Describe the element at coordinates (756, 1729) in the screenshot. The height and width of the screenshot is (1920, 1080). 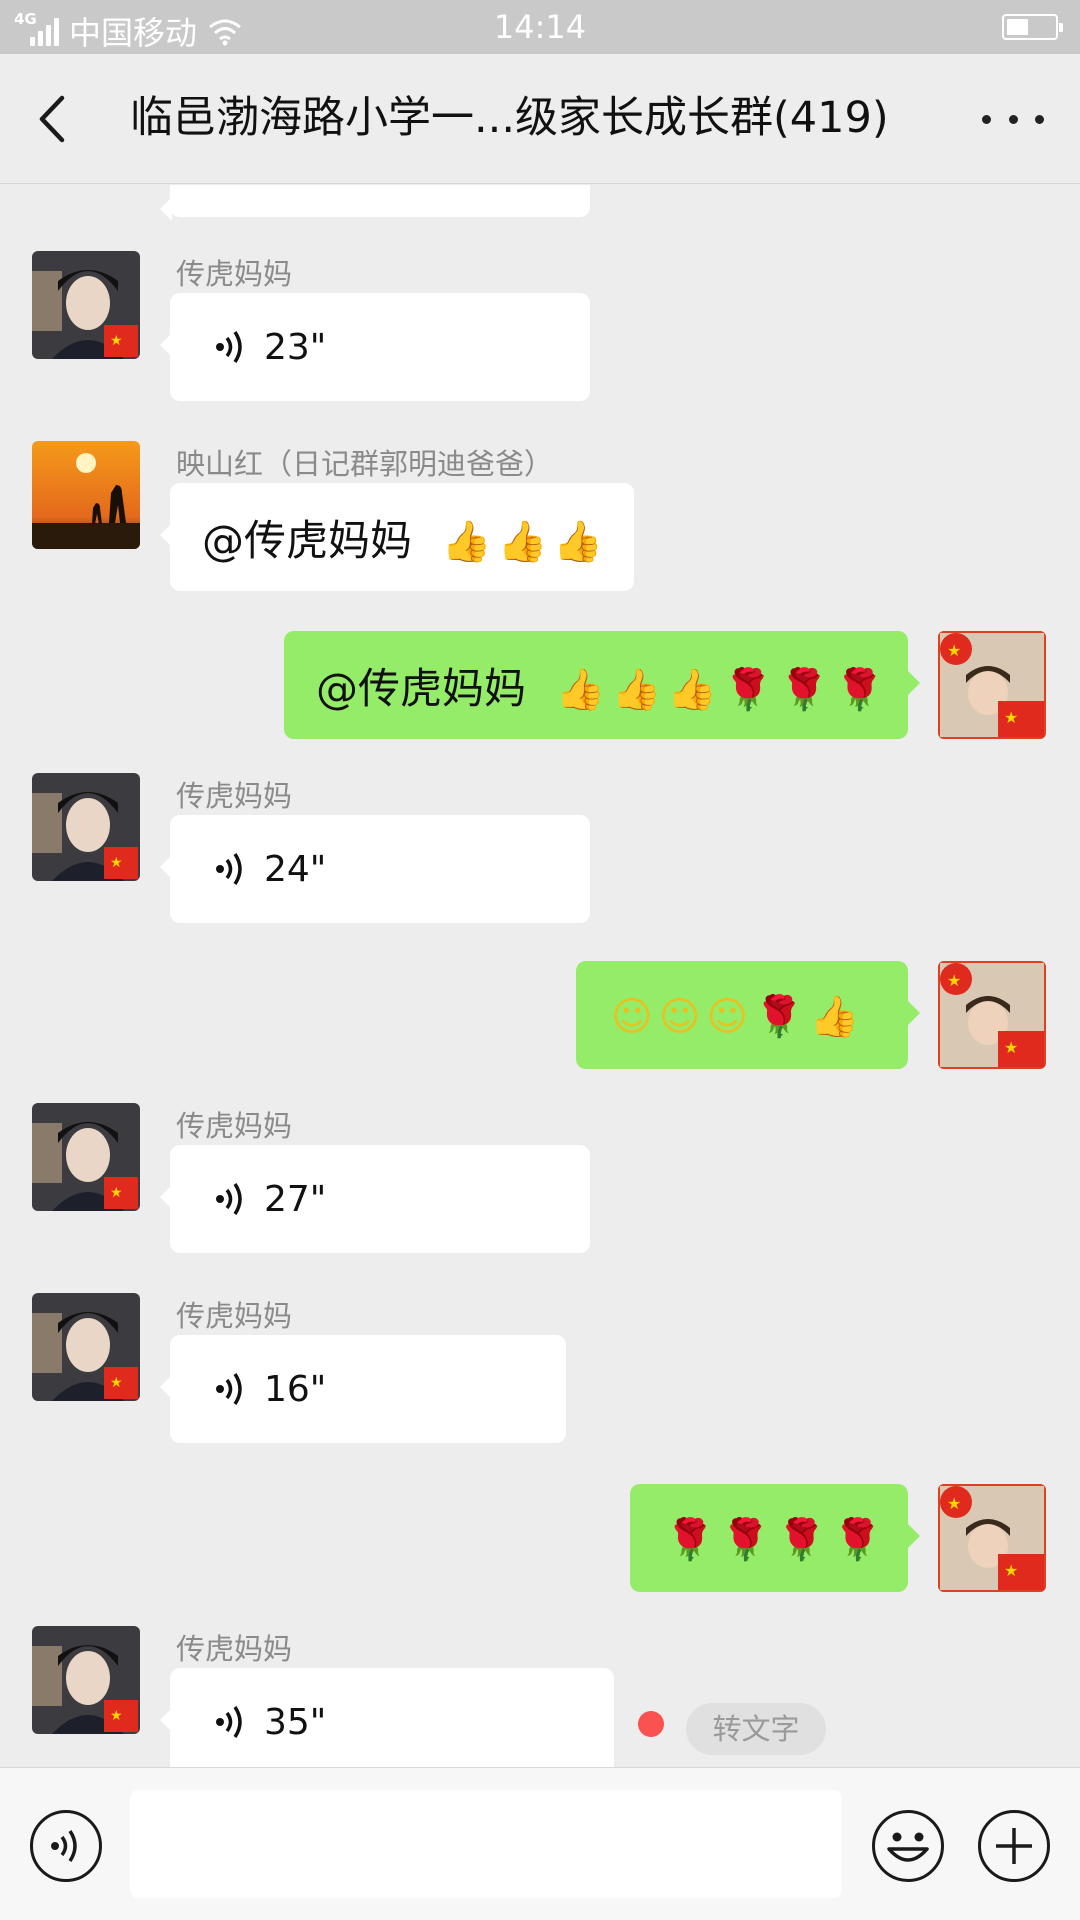
I see `voice-to-text-button: 转文字` at that location.